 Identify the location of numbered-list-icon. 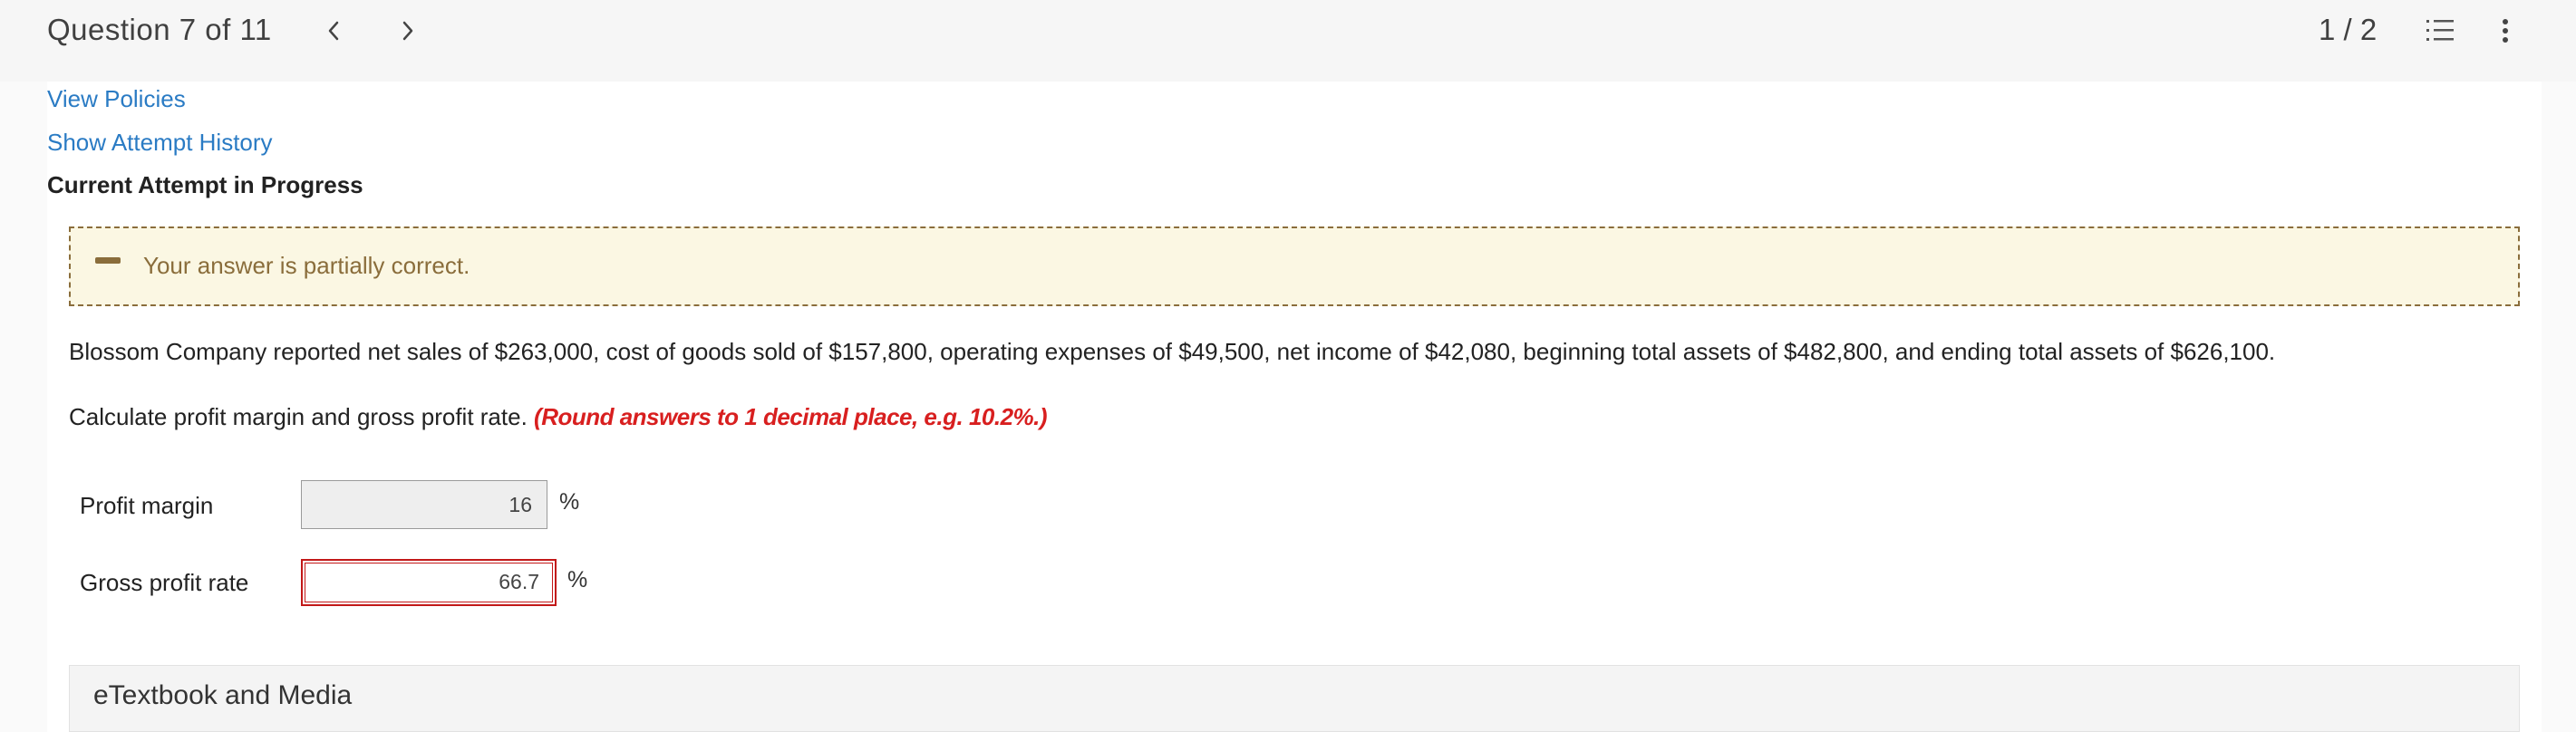
(2440, 30).